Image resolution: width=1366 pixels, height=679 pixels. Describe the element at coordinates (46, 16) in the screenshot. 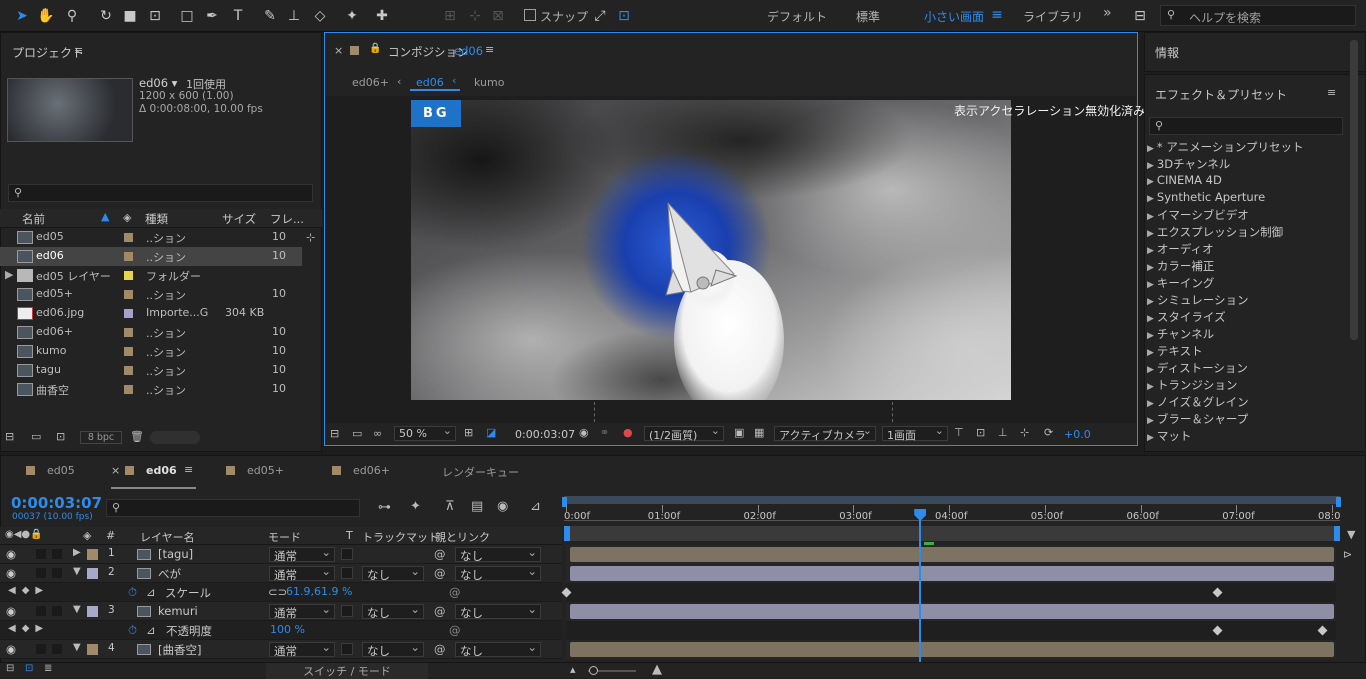

I see `hand-tool-icon: ✋` at that location.